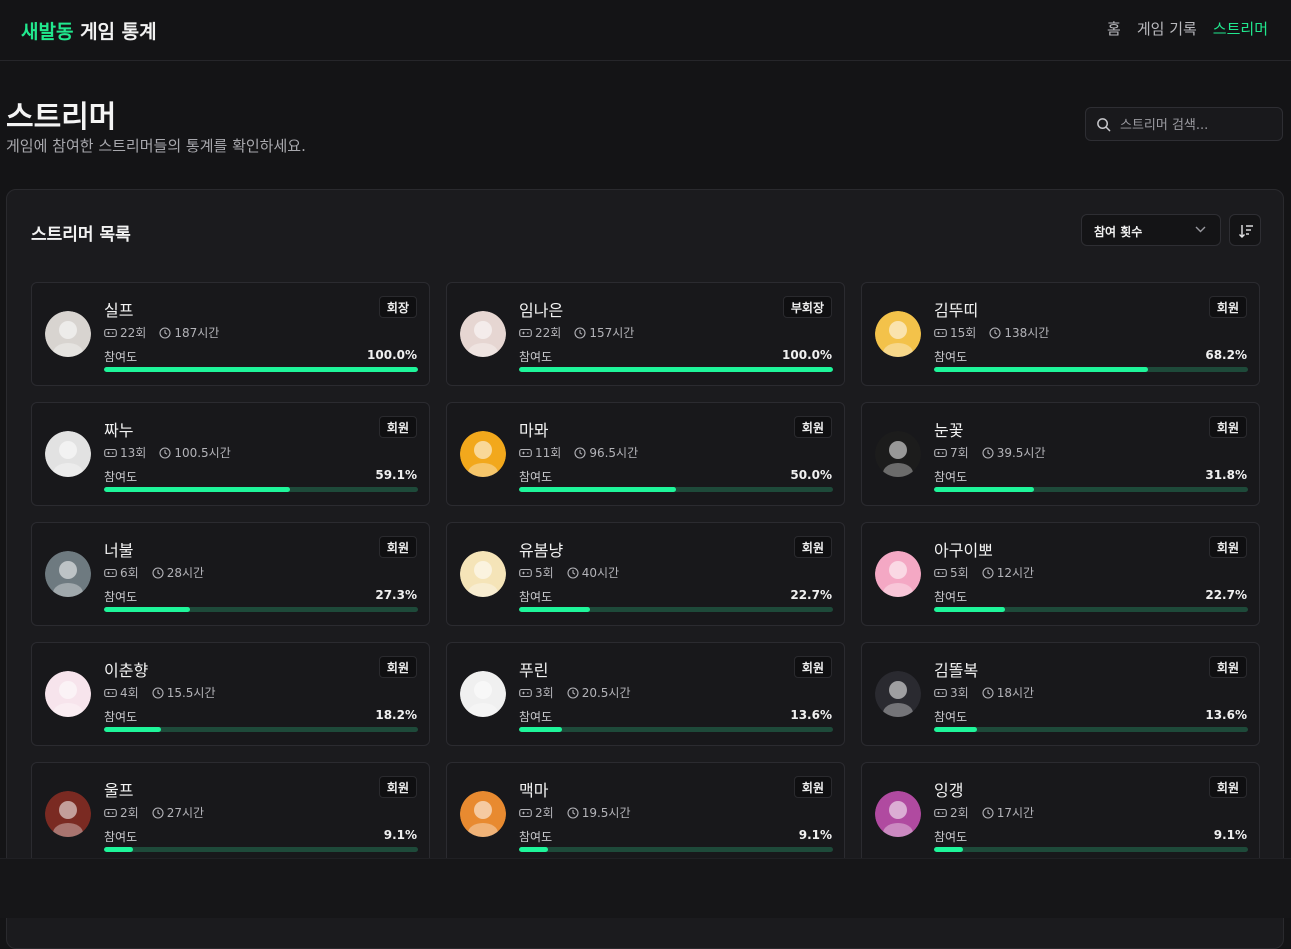 The width and height of the screenshot is (1291, 949). Describe the element at coordinates (645, 30) in the screenshot. I see `top-navbar: 새발동 게임 통계 홈 게임 기록 스트리머` at that location.